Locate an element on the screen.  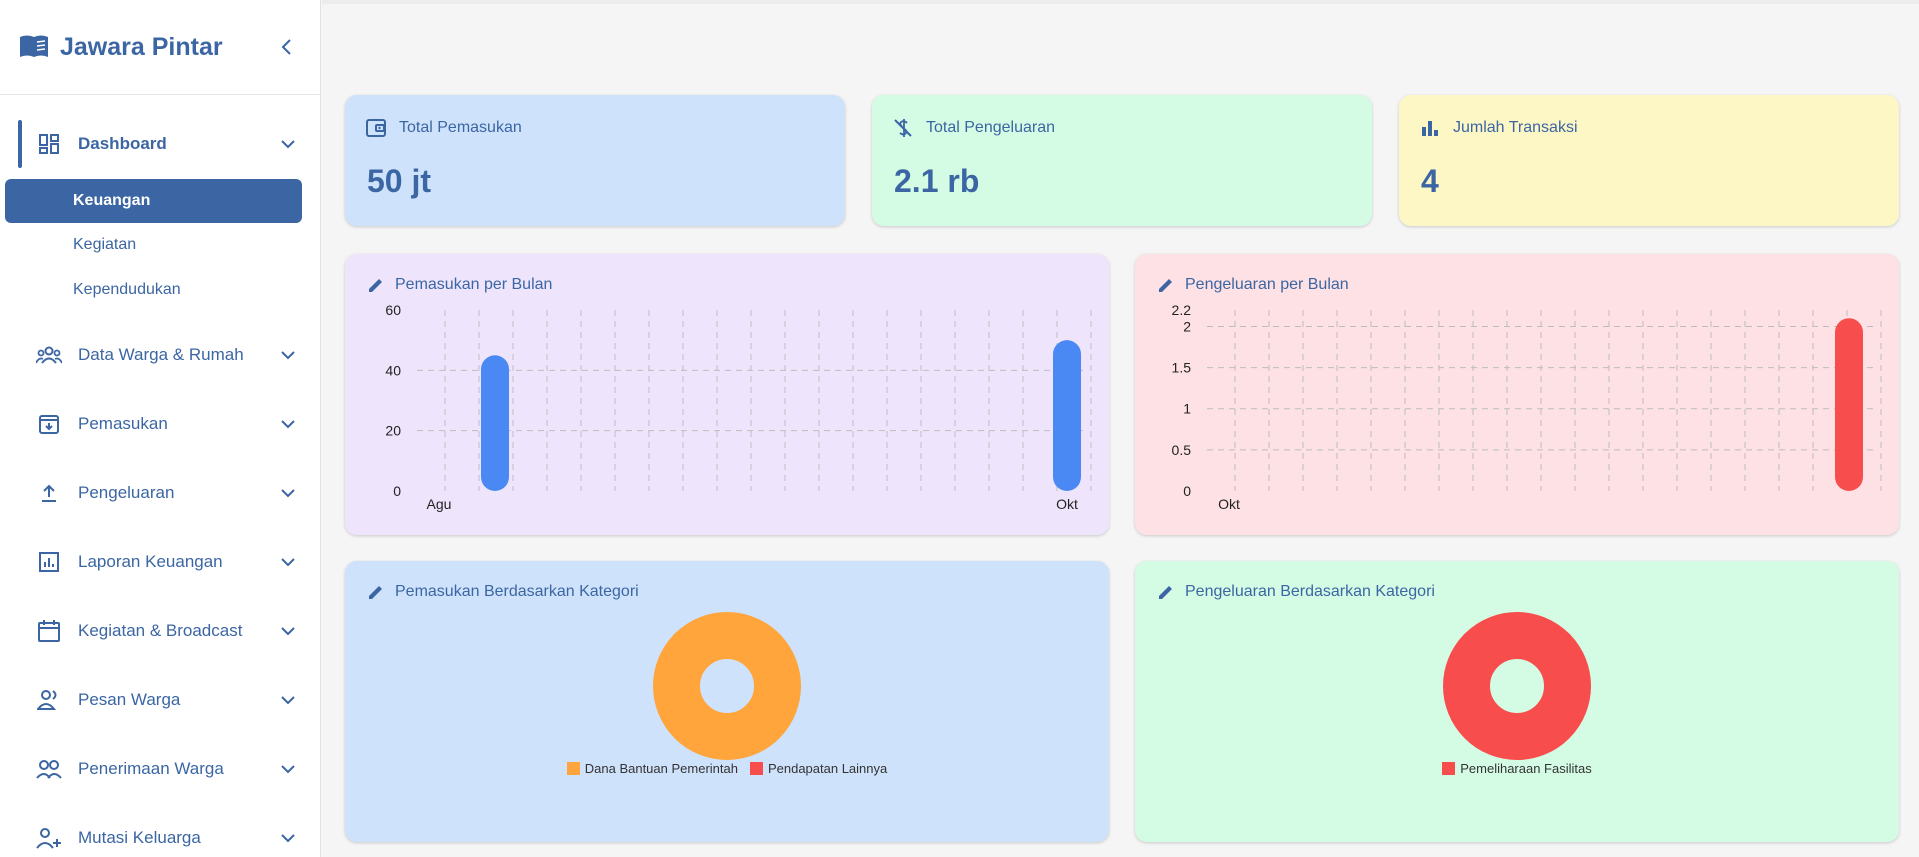
donut-chart-pengeluaran is located at coordinates (1517, 686).